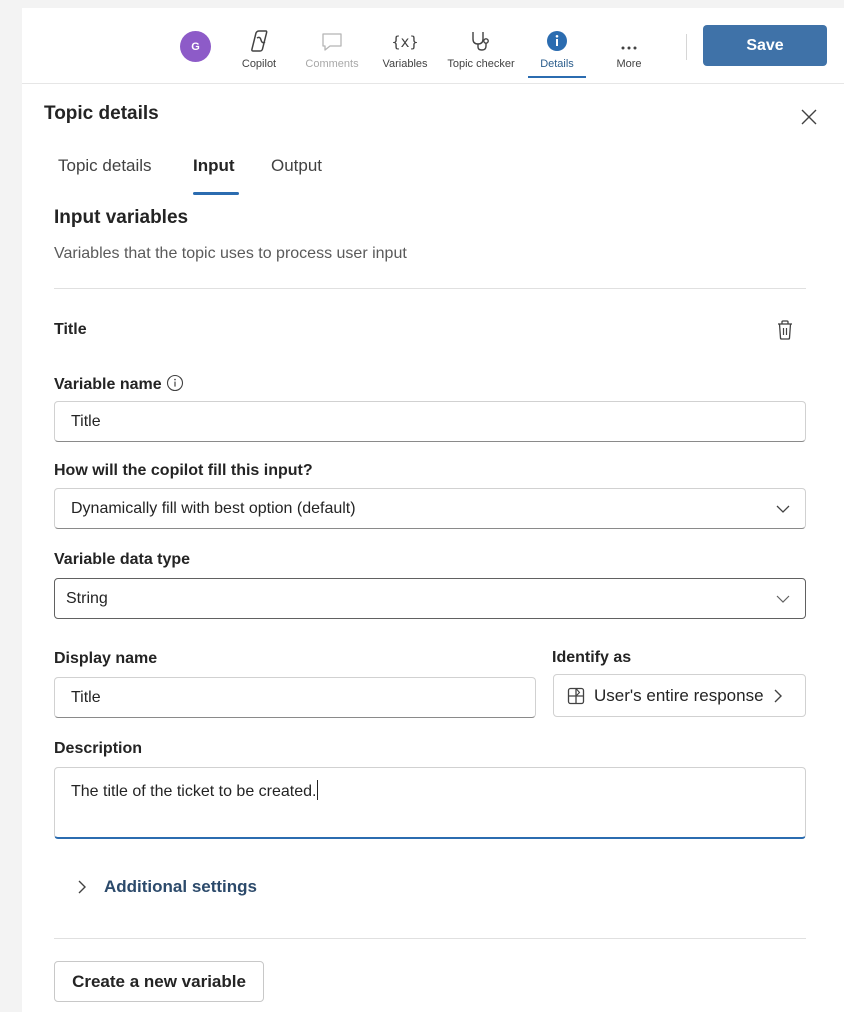  I want to click on active-tab-indicator, so click(216, 193).